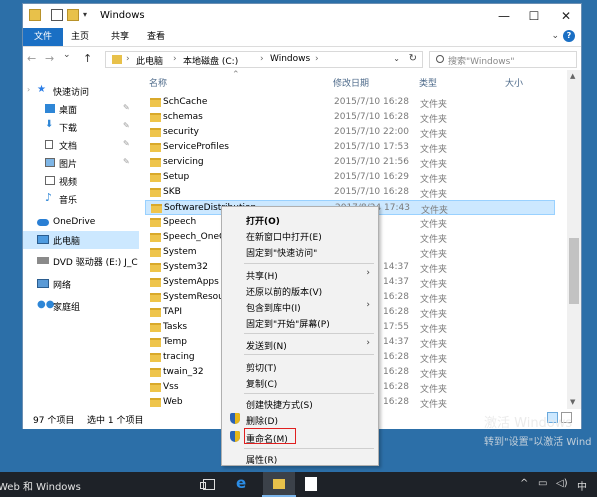 This screenshot has height=497, width=597. I want to click on breadcrumb-windows: Windows, so click(290, 59).